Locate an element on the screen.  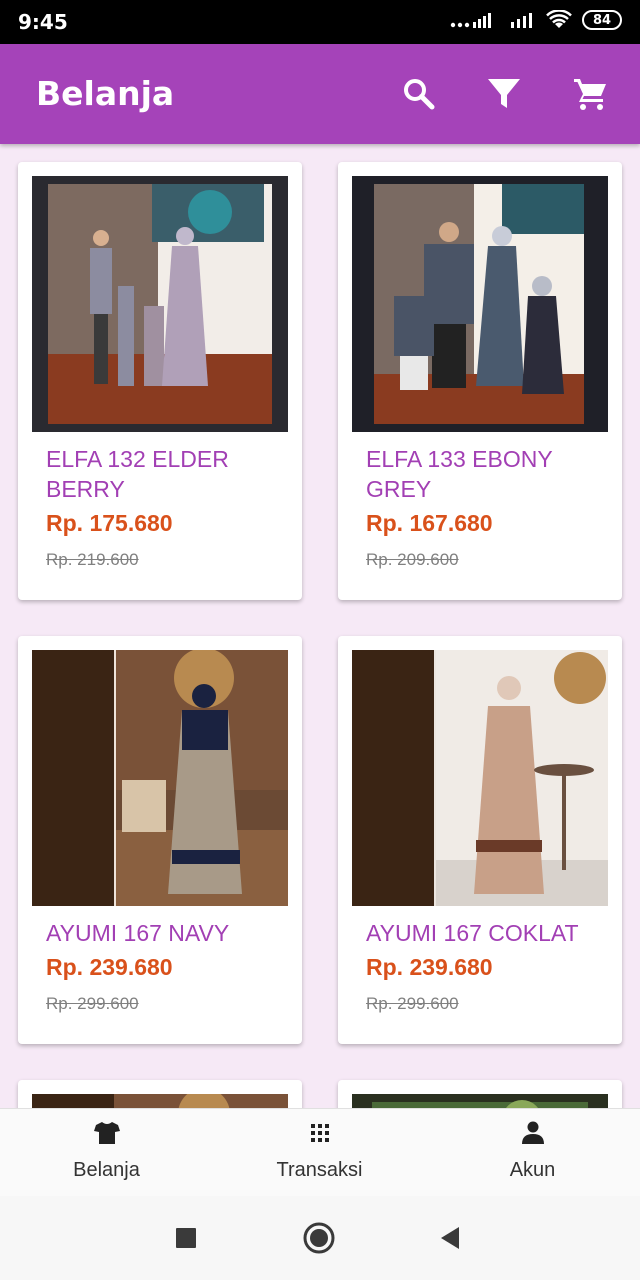
product-price: Rp. 167.680 is located at coordinates (429, 523).